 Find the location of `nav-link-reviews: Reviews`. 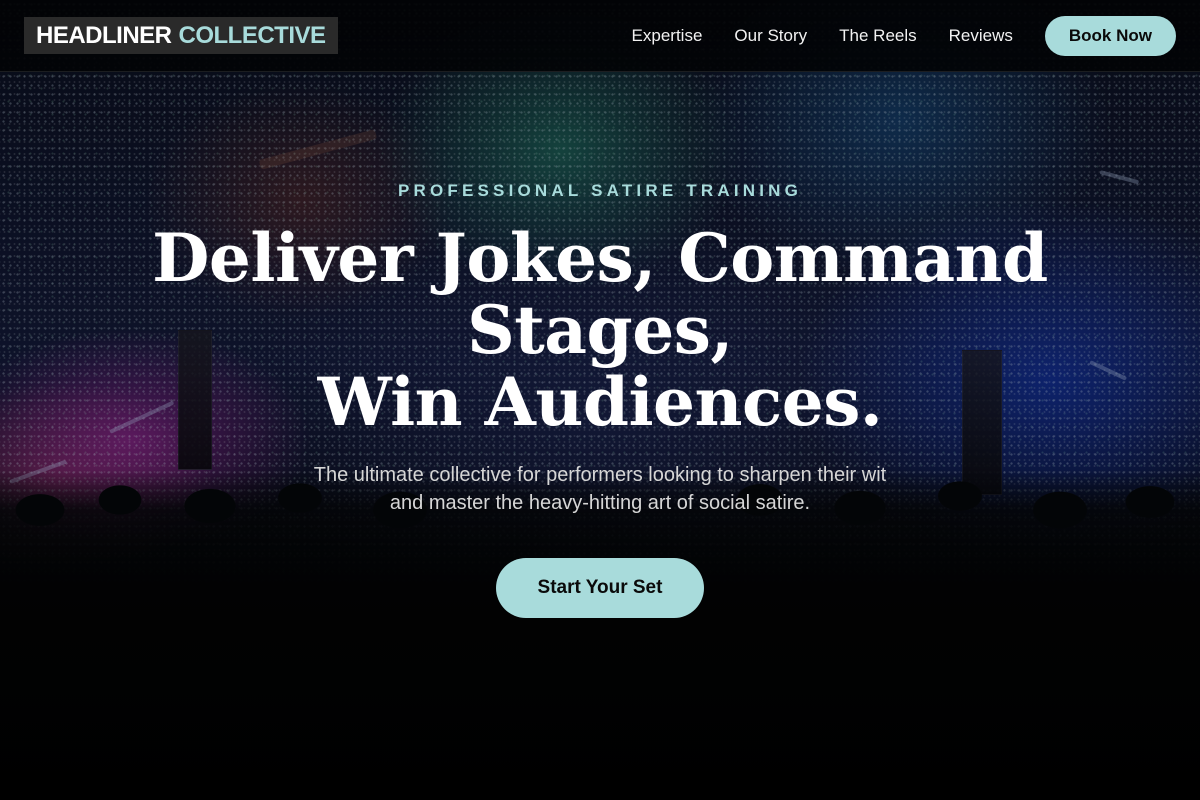

nav-link-reviews: Reviews is located at coordinates (981, 36).